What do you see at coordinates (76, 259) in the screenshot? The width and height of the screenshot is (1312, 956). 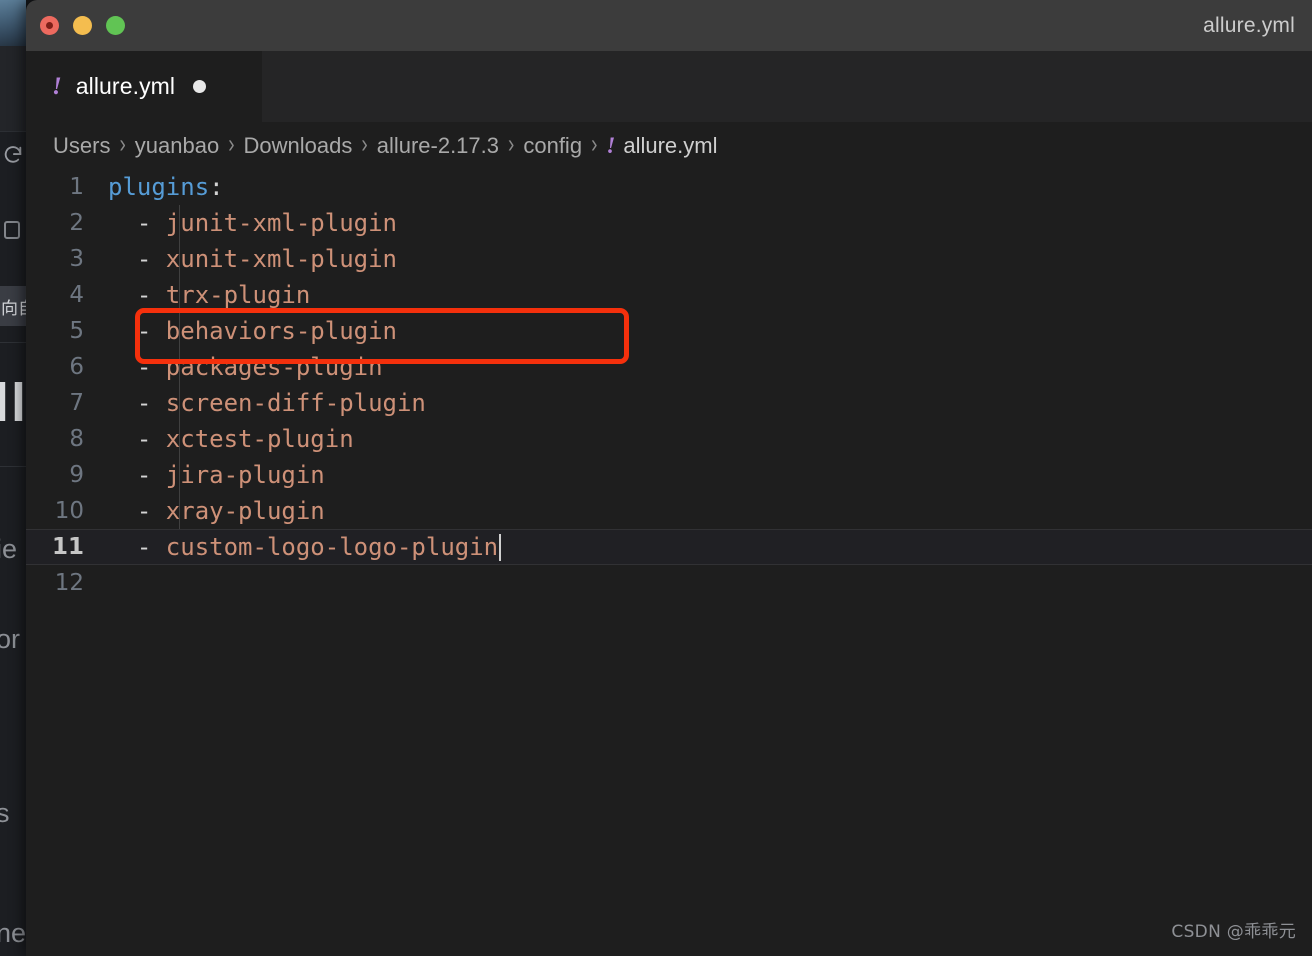 I see `line-number: 3` at bounding box center [76, 259].